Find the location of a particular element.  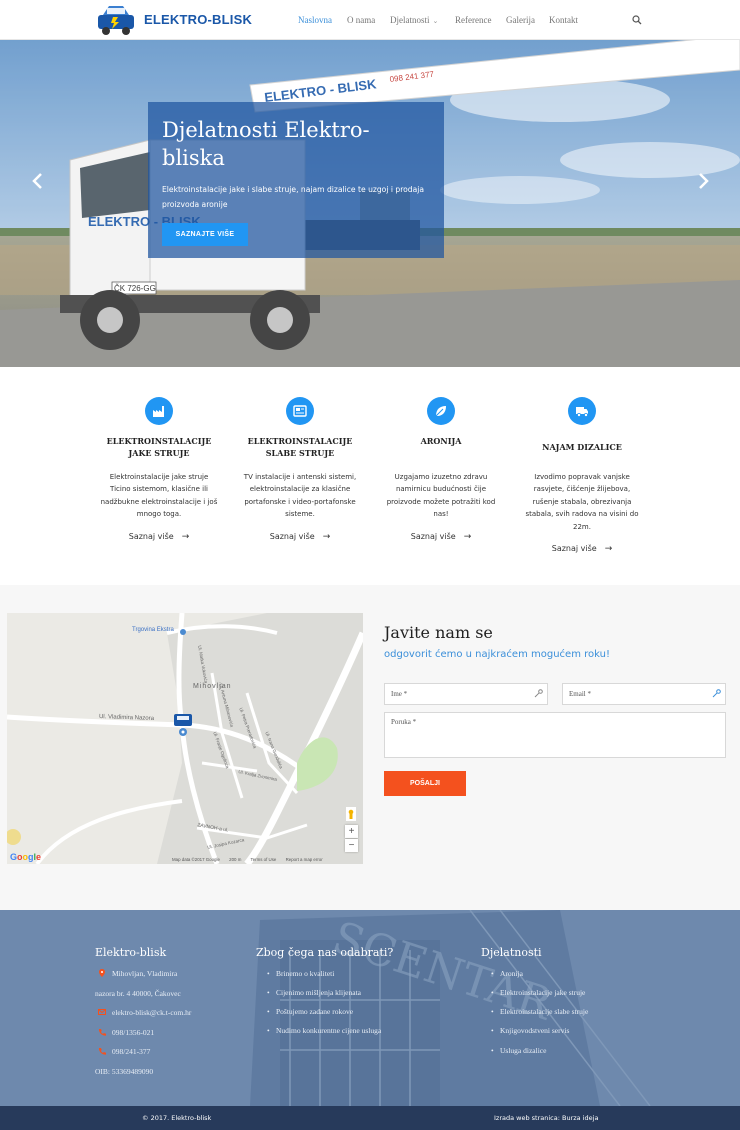

footer-phone2: 098/241-377 is located at coordinates (131, 1051).